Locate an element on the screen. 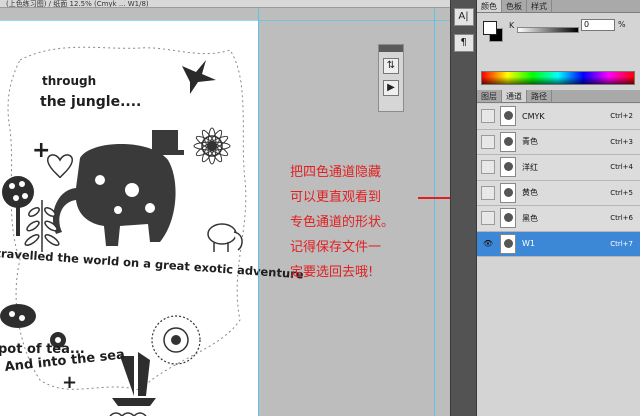 This screenshot has height=416, width=640. foreground-color-swatch is located at coordinates (490, 28).